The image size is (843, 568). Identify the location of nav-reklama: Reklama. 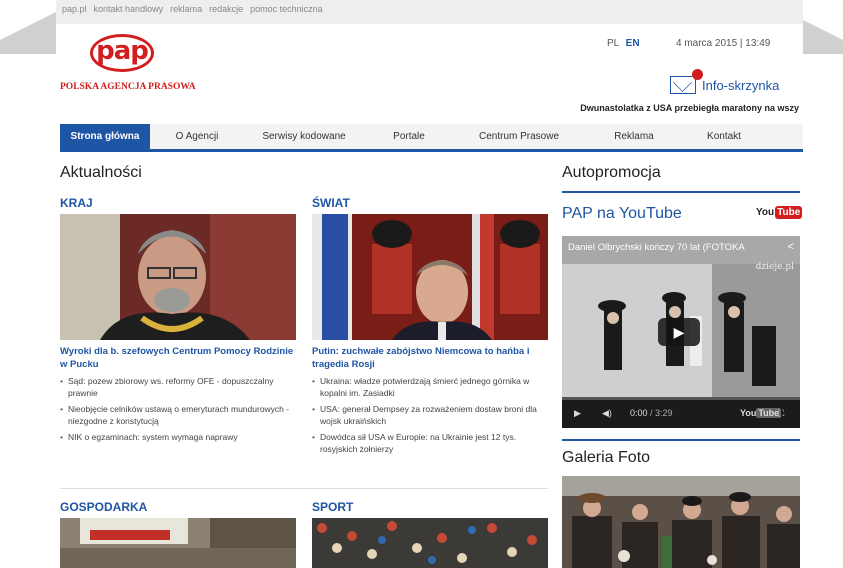
(634, 136).